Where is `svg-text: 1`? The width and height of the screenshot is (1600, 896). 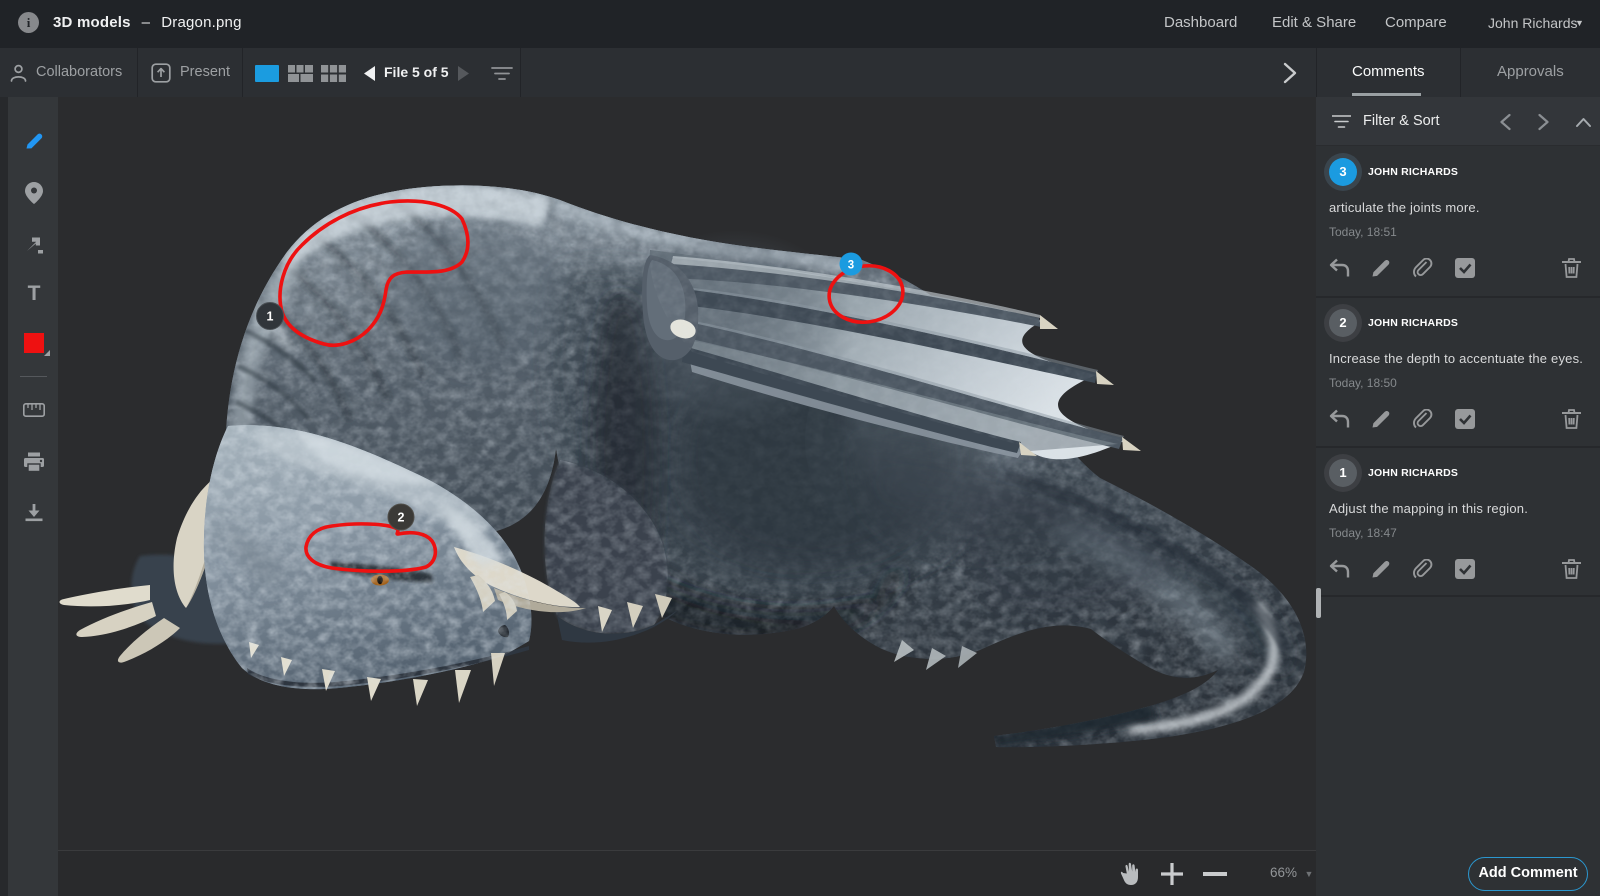 svg-text: 1 is located at coordinates (270, 317).